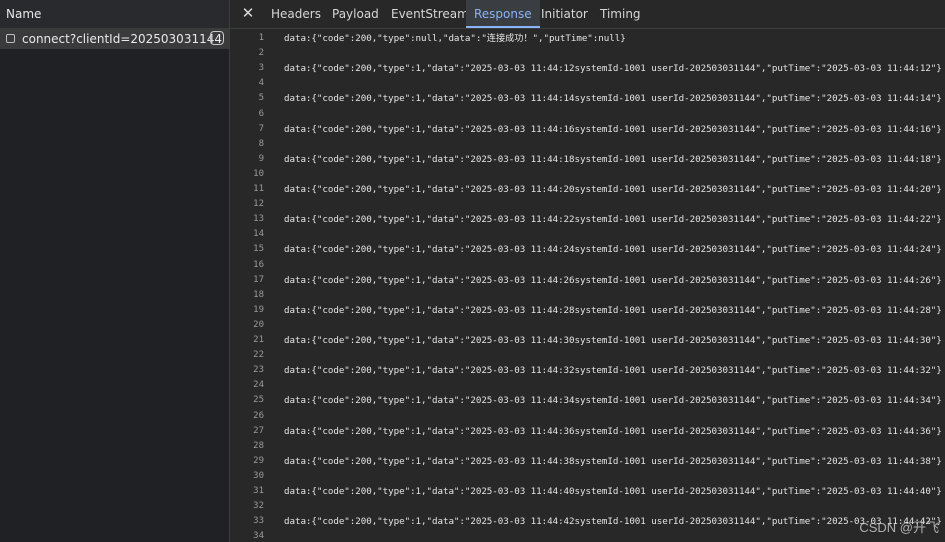  What do you see at coordinates (258, 475) in the screenshot?
I see `line-number: 30` at bounding box center [258, 475].